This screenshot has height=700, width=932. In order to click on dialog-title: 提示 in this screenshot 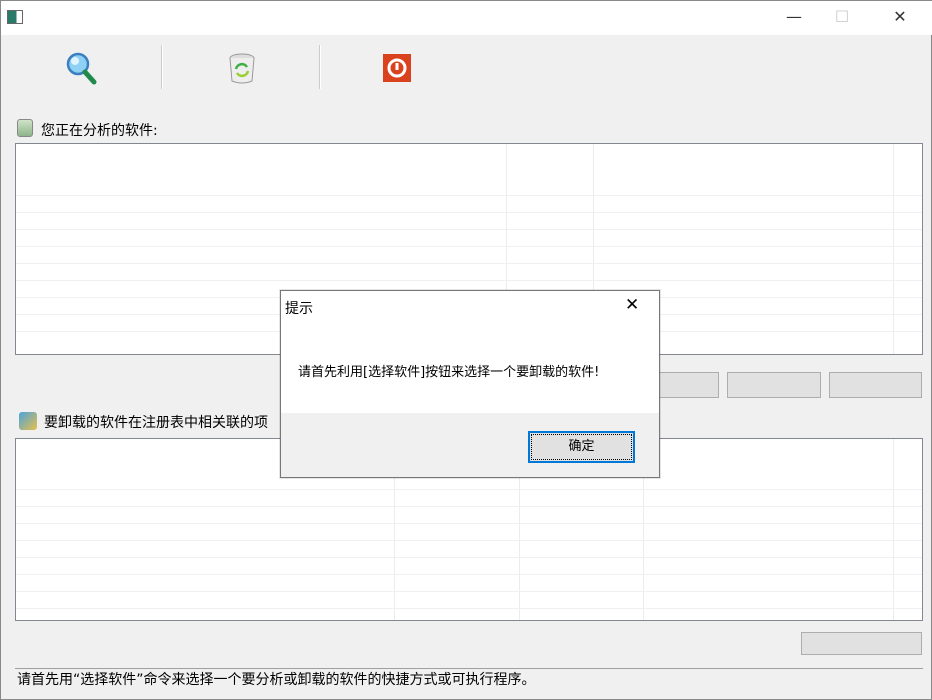, I will do `click(299, 309)`.